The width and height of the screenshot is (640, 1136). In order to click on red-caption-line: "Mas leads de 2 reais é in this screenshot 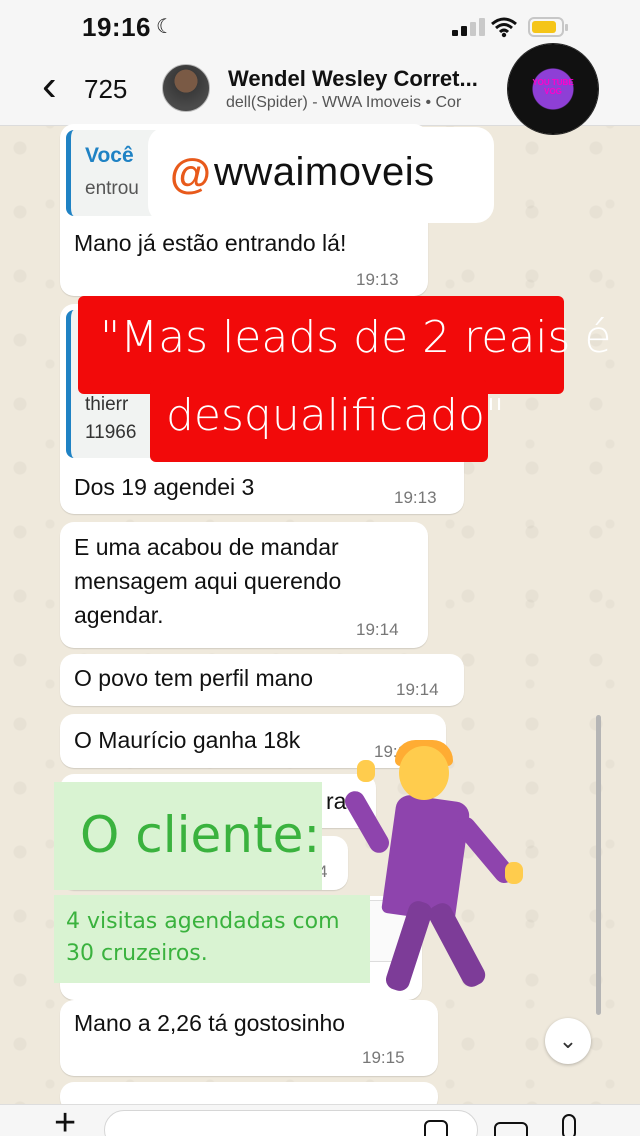, I will do `click(356, 337)`.